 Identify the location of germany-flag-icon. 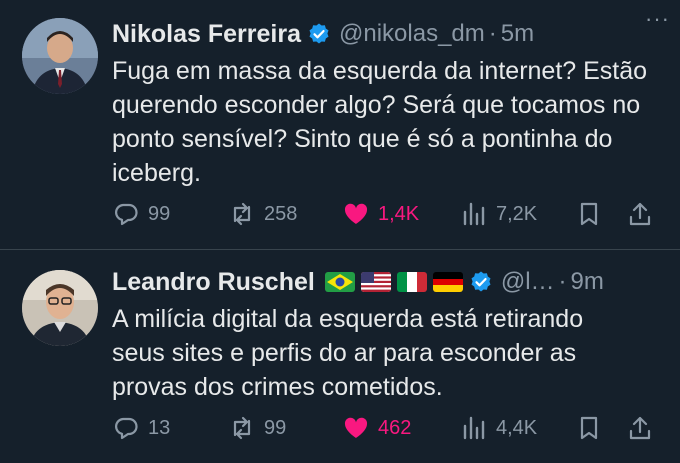
(447, 282).